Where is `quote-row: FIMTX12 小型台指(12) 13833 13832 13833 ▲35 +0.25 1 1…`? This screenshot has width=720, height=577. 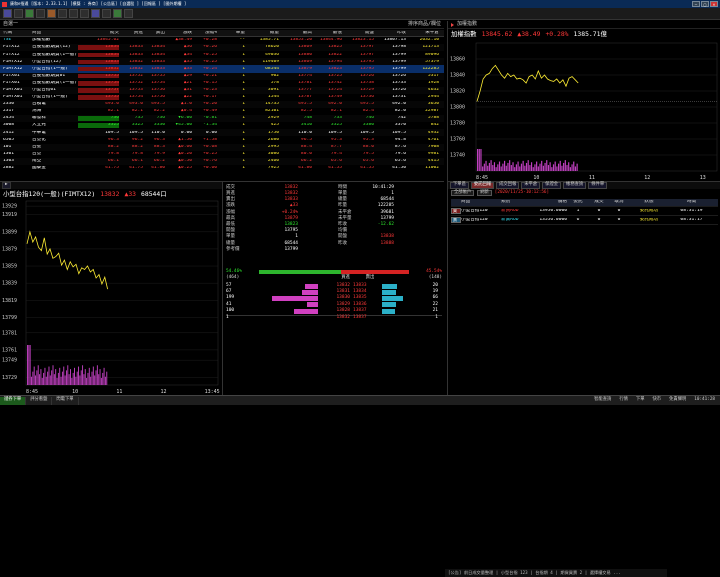
quote-row: FIMTX12 小型台指(12) 13833 13832 13833 ▲35 +0.25 1 1… is located at coordinates (222, 62).